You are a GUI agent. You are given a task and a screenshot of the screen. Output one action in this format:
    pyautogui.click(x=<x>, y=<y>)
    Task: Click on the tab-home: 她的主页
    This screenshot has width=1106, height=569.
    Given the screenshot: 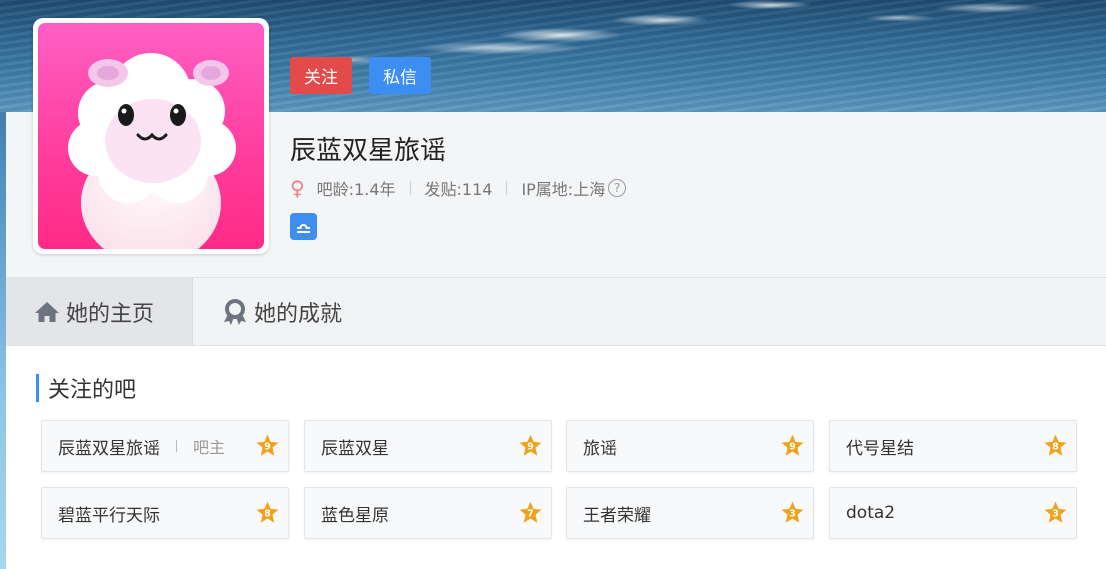 What is the action you would take?
    pyautogui.click(x=99, y=311)
    